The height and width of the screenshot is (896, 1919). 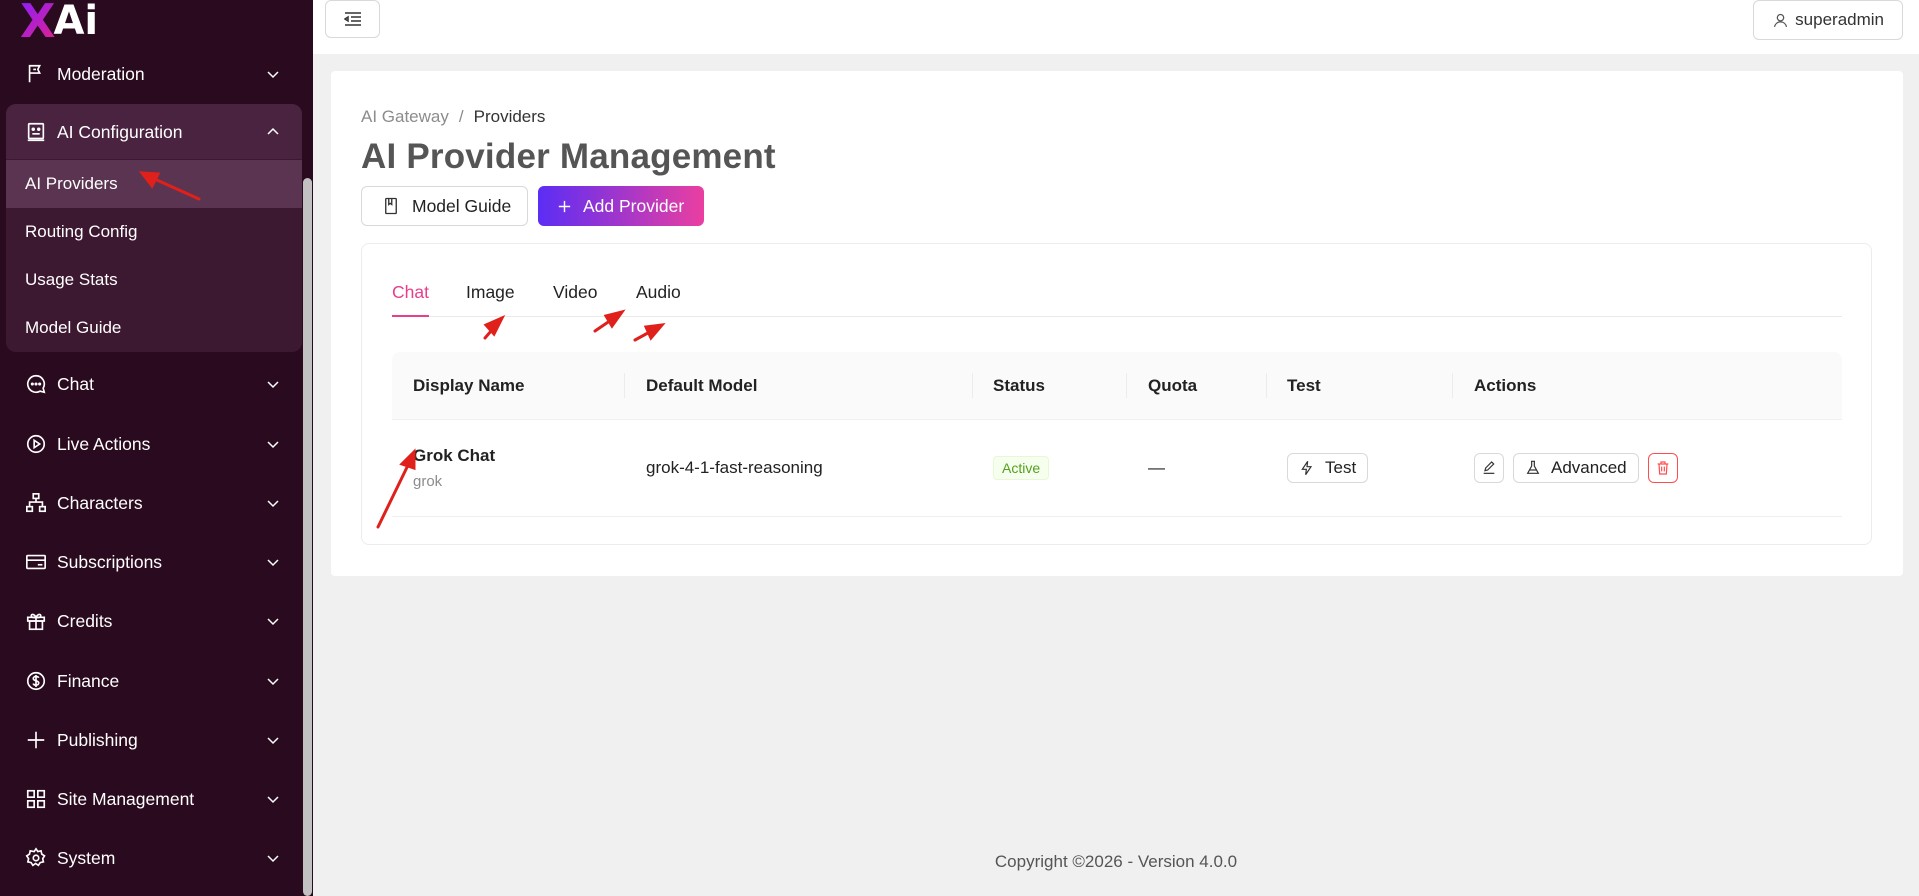 I want to click on edit-button, so click(x=1489, y=468).